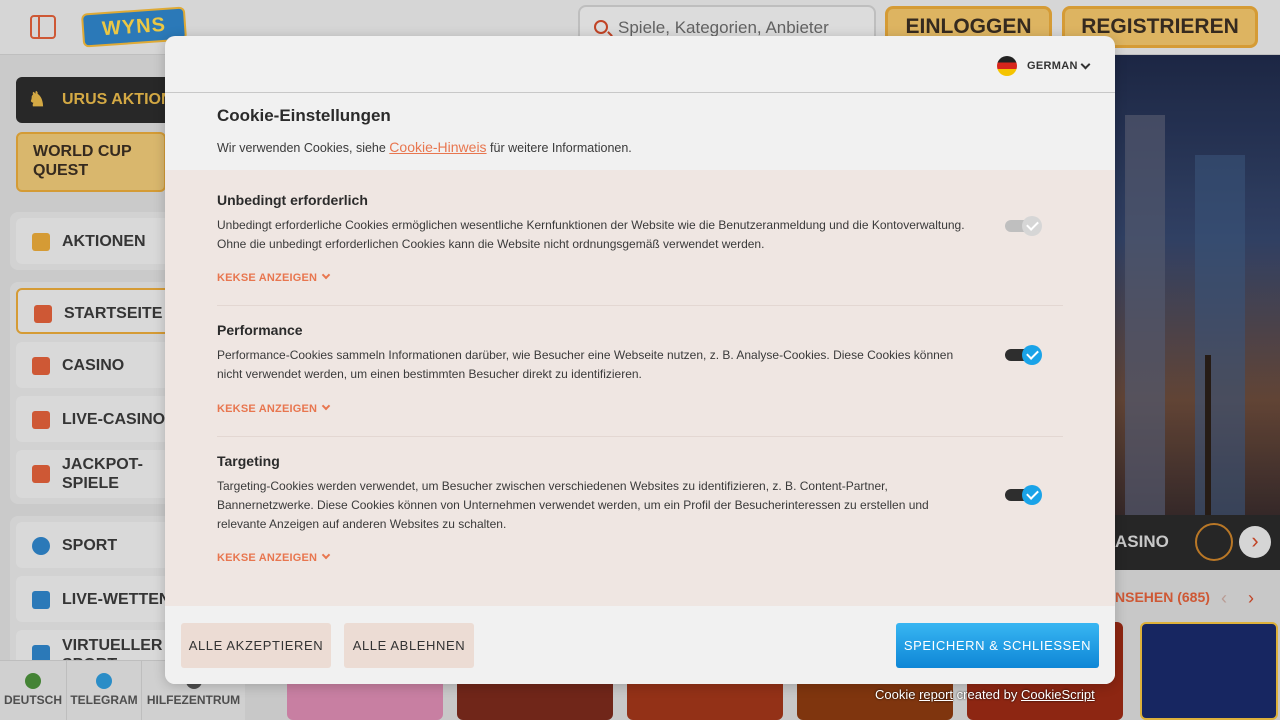 This screenshot has height=720, width=1280. What do you see at coordinates (304, 115) in the screenshot?
I see `dialog-title: Cookie-Einstellungen` at bounding box center [304, 115].